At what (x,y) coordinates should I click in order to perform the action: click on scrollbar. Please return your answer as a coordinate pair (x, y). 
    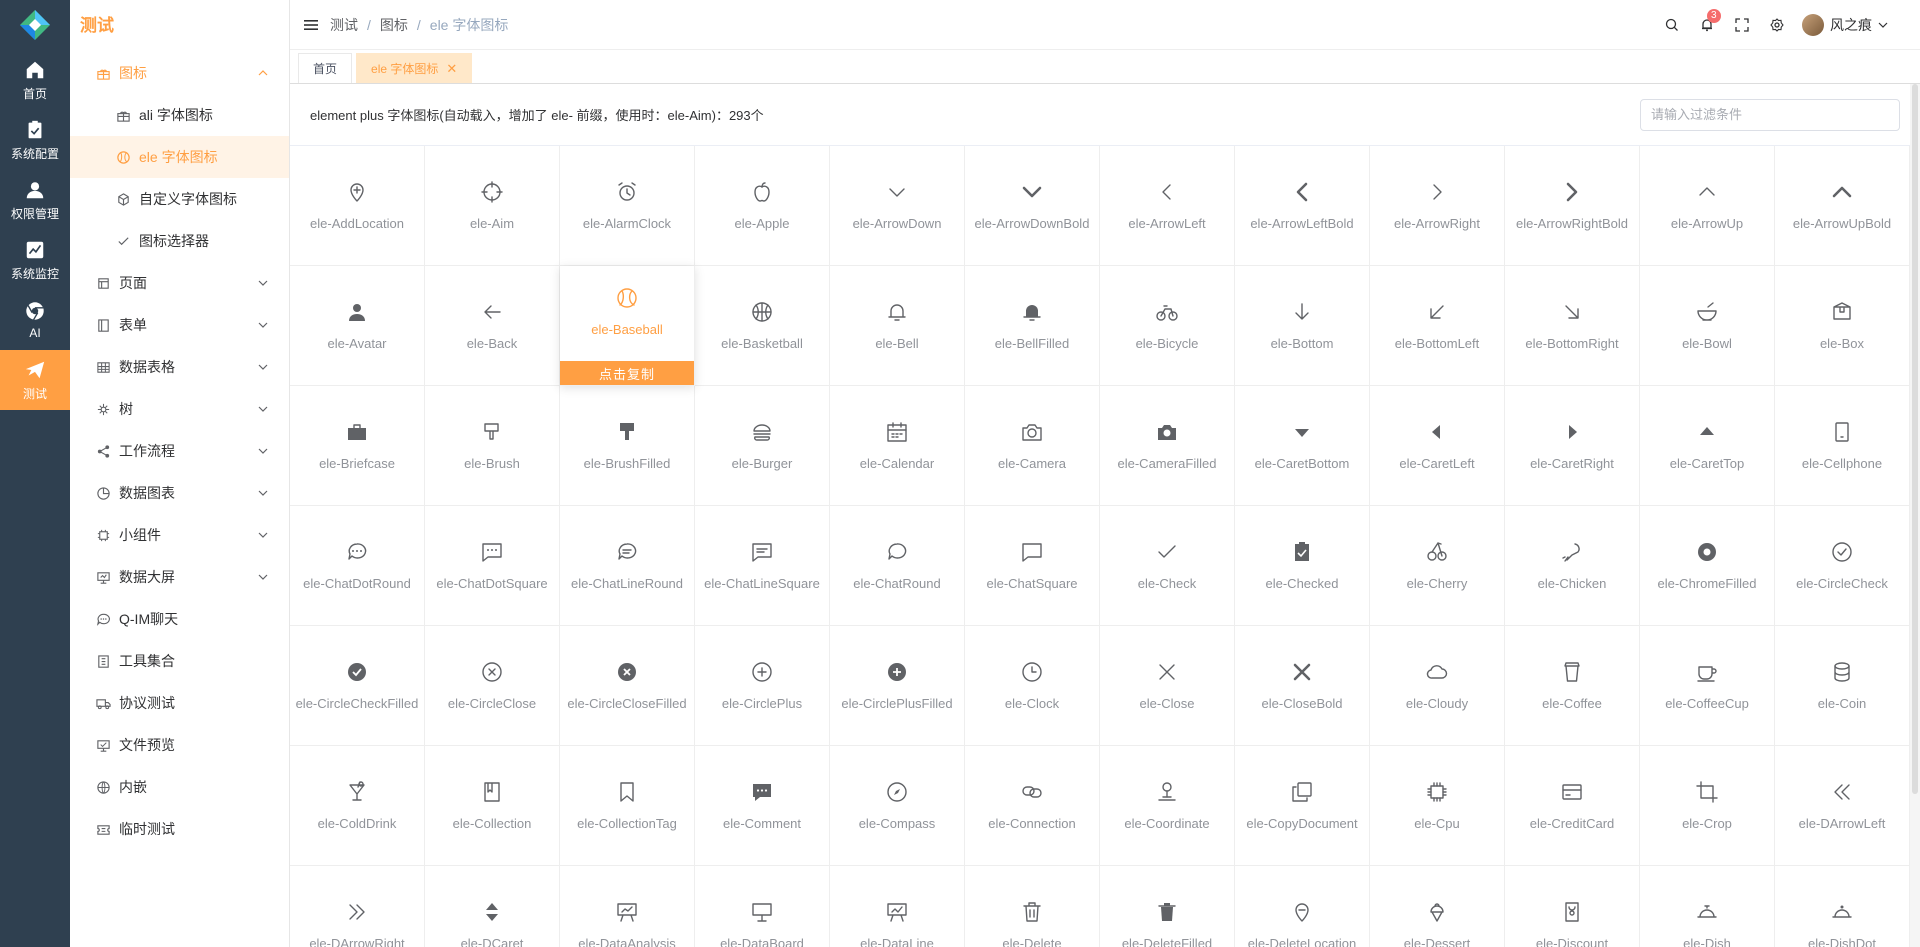
    Looking at the image, I should click on (1915, 515).